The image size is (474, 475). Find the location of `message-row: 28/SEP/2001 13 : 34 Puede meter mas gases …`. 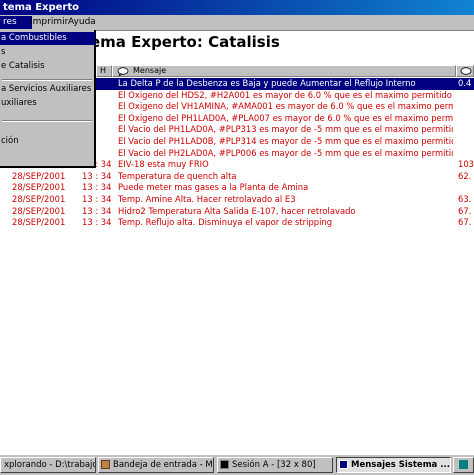

message-row: 28/SEP/2001 13 : 34 Puede meter mas gases … is located at coordinates (237, 188).